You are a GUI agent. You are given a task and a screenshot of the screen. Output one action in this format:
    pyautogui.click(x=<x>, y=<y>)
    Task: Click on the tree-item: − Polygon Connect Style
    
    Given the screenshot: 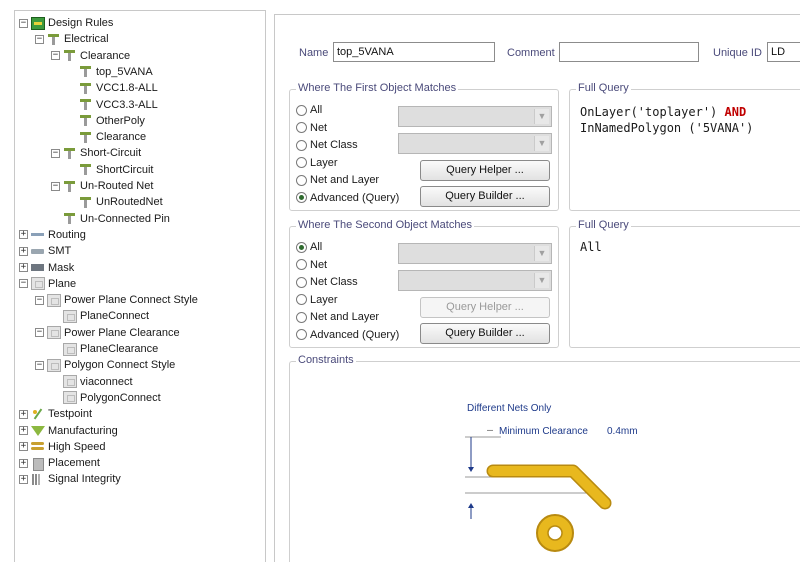 What is the action you would take?
    pyautogui.click(x=105, y=365)
    